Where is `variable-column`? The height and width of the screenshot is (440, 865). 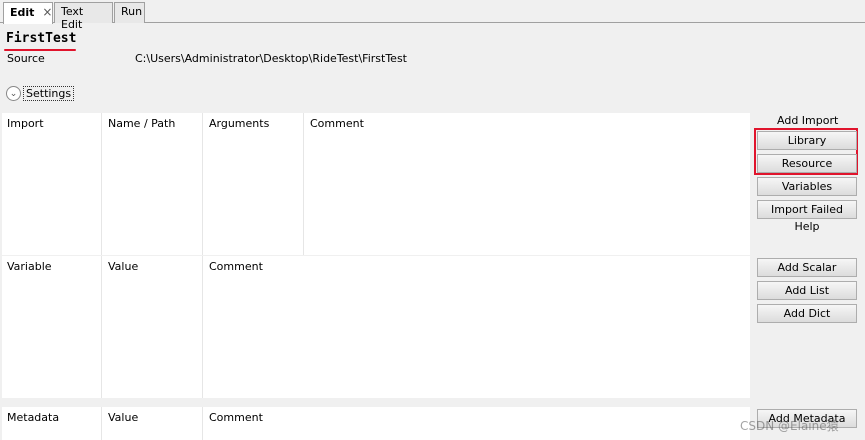
variable-column is located at coordinates (52, 327).